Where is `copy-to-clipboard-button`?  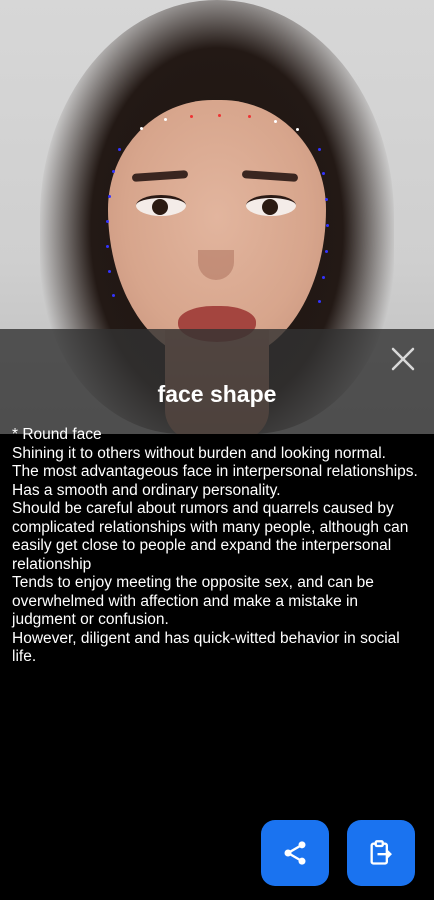
copy-to-clipboard-button is located at coordinates (381, 853).